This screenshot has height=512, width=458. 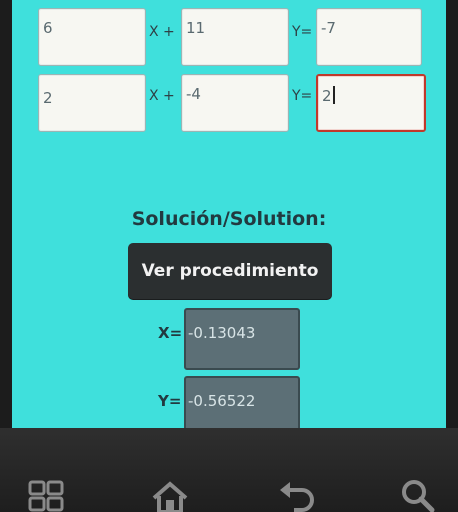 What do you see at coordinates (230, 271) in the screenshot?
I see `view-procedure-button: Ver procedimiento` at bounding box center [230, 271].